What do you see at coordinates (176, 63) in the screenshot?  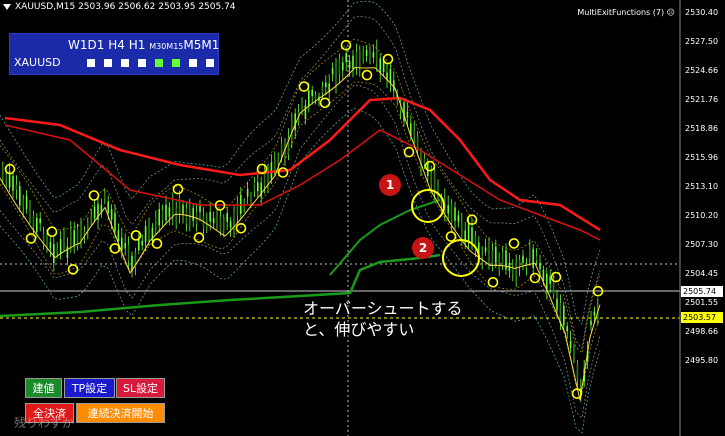 I see `tf-status-m15` at bounding box center [176, 63].